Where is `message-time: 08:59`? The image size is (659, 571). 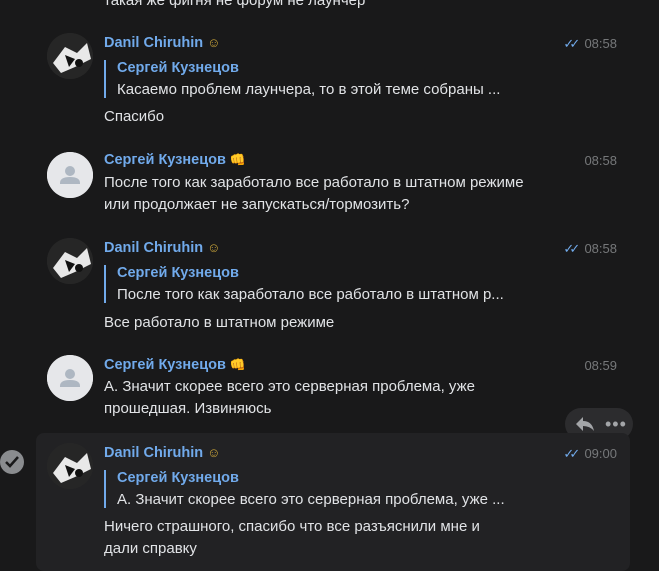
message-time: 08:59 is located at coordinates (600, 365).